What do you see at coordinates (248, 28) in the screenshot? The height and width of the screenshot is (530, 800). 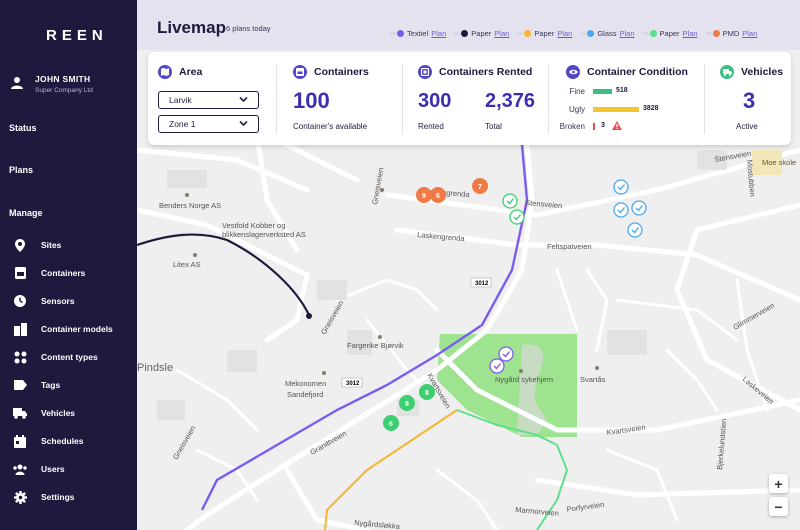 I see `plans-today-count: 6 plans today` at bounding box center [248, 28].